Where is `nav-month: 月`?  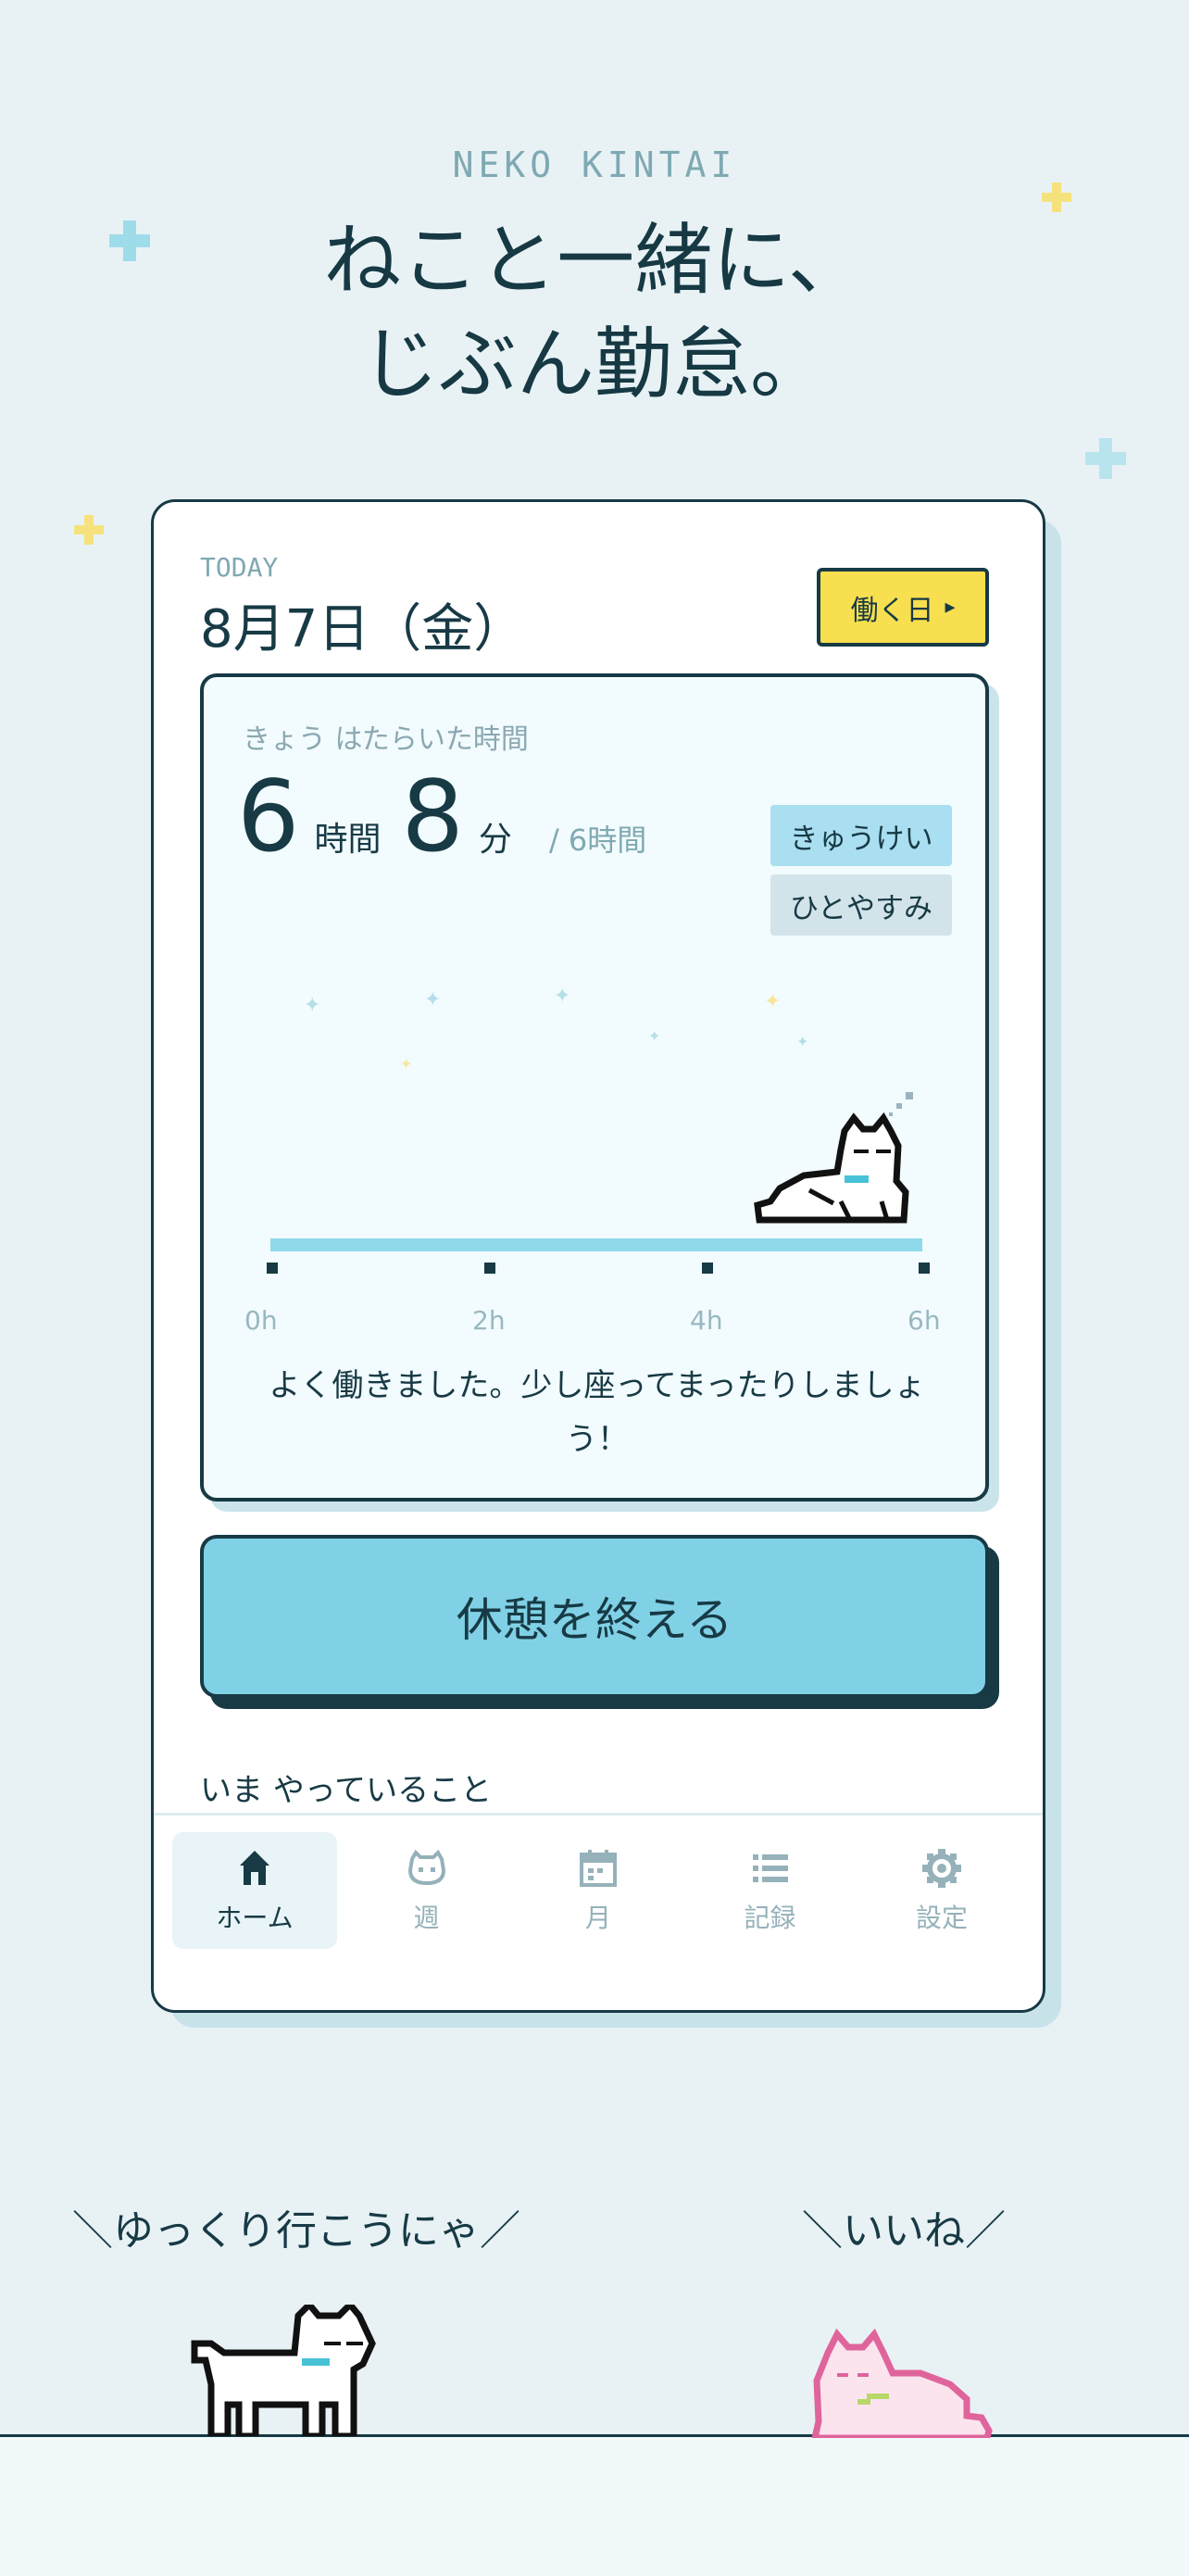
nav-month: 月 is located at coordinates (598, 1890).